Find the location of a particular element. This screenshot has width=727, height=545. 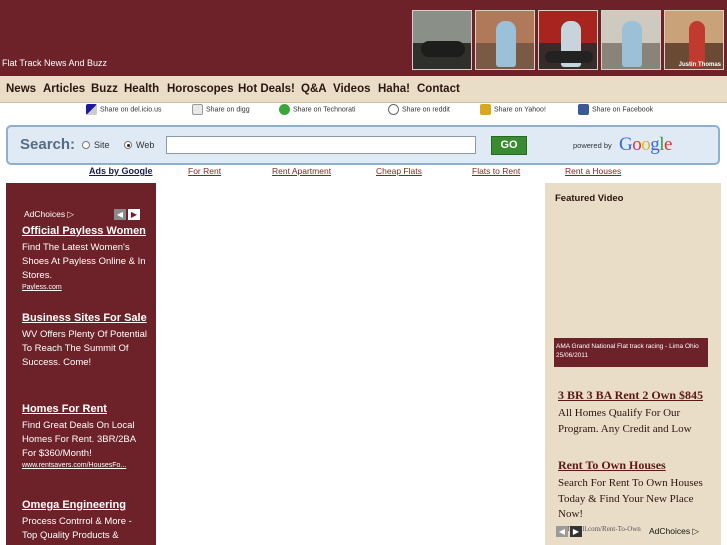

share-label: Share on Technorati is located at coordinates (324, 110).